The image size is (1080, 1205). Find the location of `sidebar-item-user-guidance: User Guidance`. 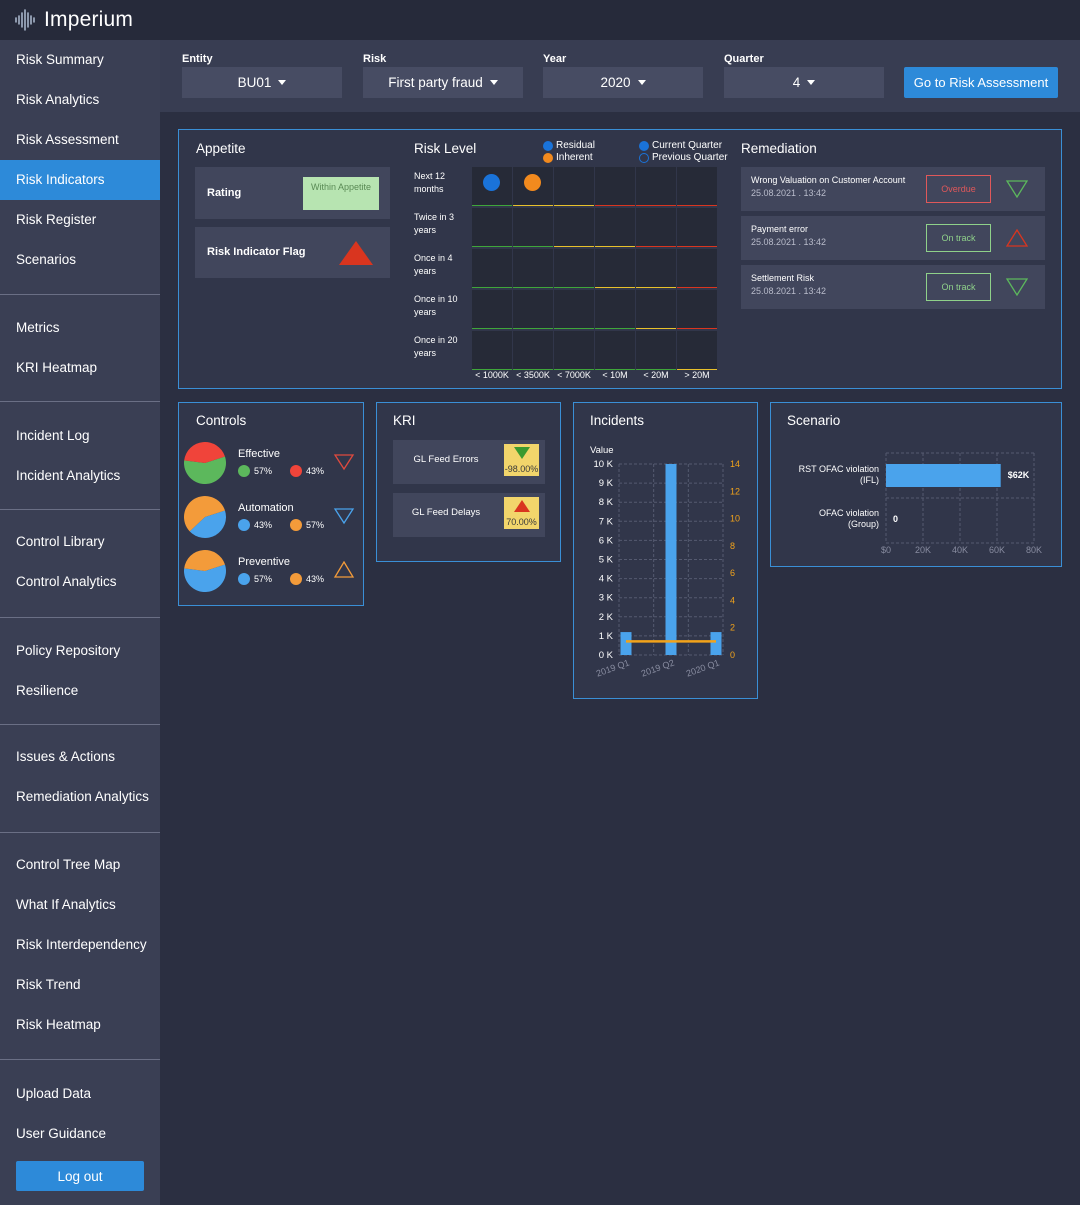

sidebar-item-user-guidance: User Guidance is located at coordinates (80, 1134).